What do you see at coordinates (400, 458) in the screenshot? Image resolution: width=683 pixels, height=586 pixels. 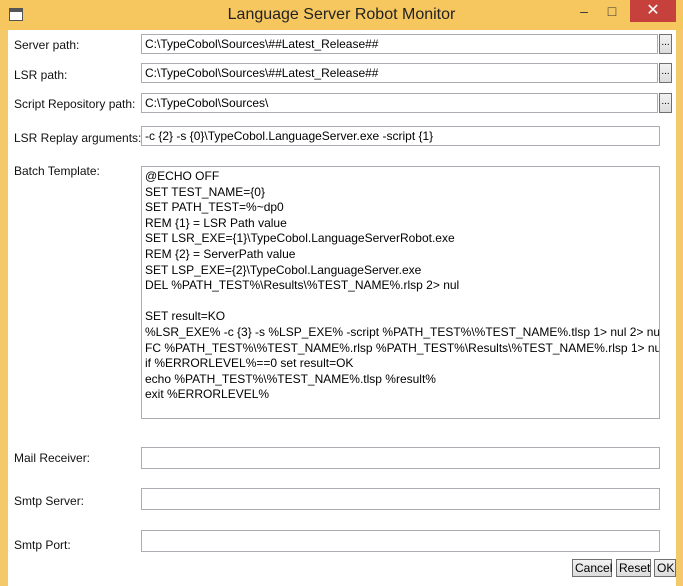 I see `mail-receiver-input` at bounding box center [400, 458].